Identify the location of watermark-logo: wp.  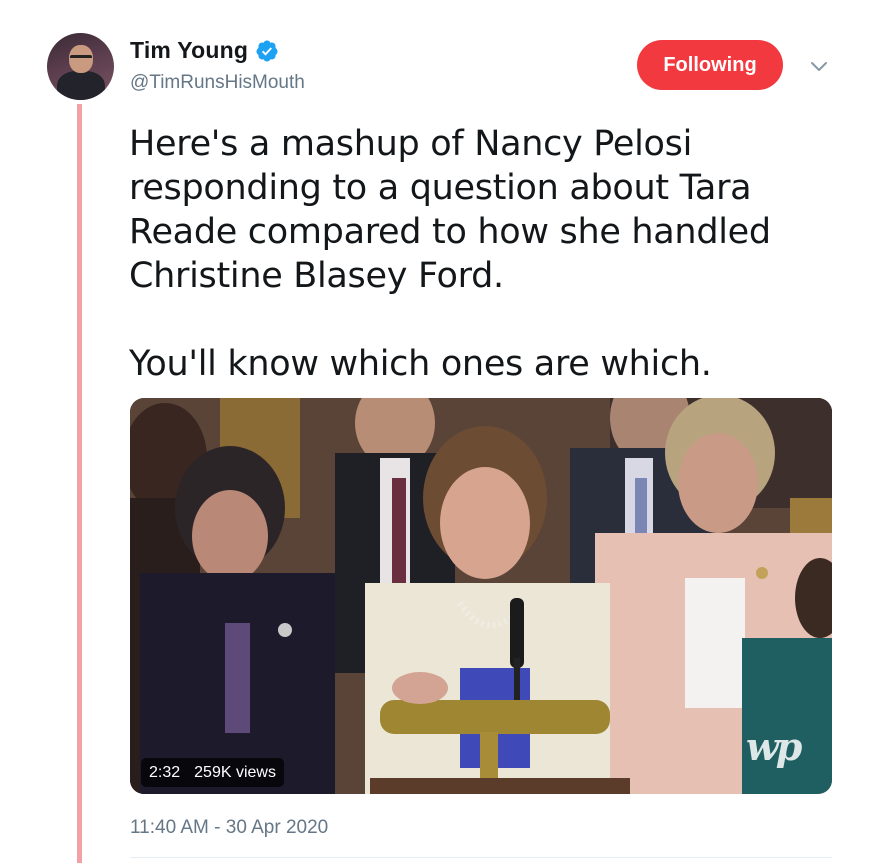
(774, 746).